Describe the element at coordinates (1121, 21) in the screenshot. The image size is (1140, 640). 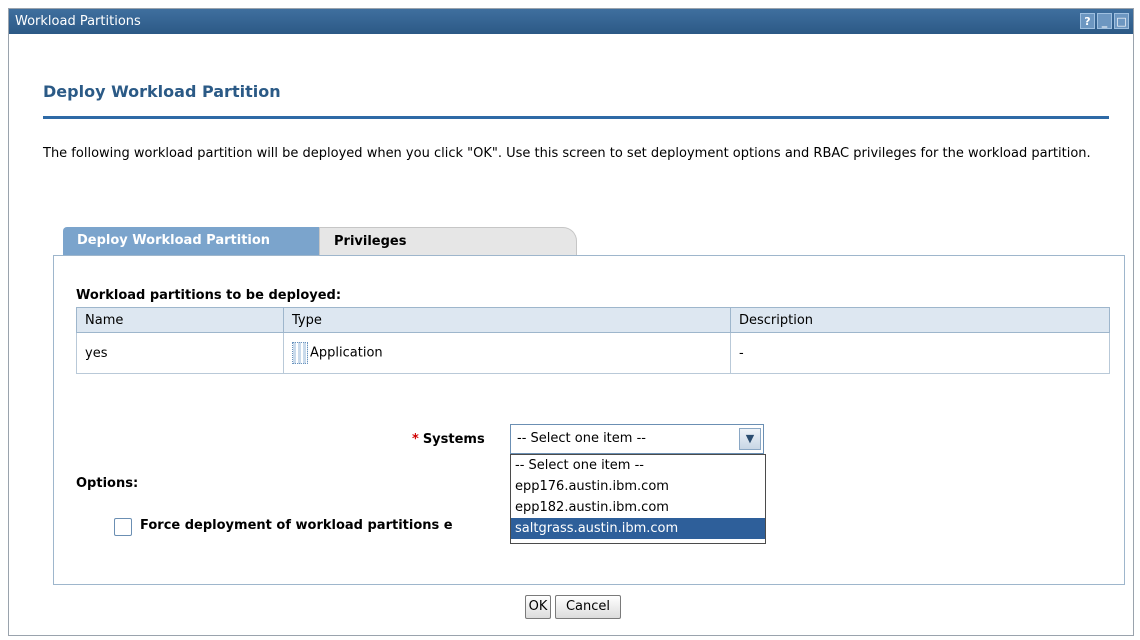
I see `maximize-icon: □` at that location.